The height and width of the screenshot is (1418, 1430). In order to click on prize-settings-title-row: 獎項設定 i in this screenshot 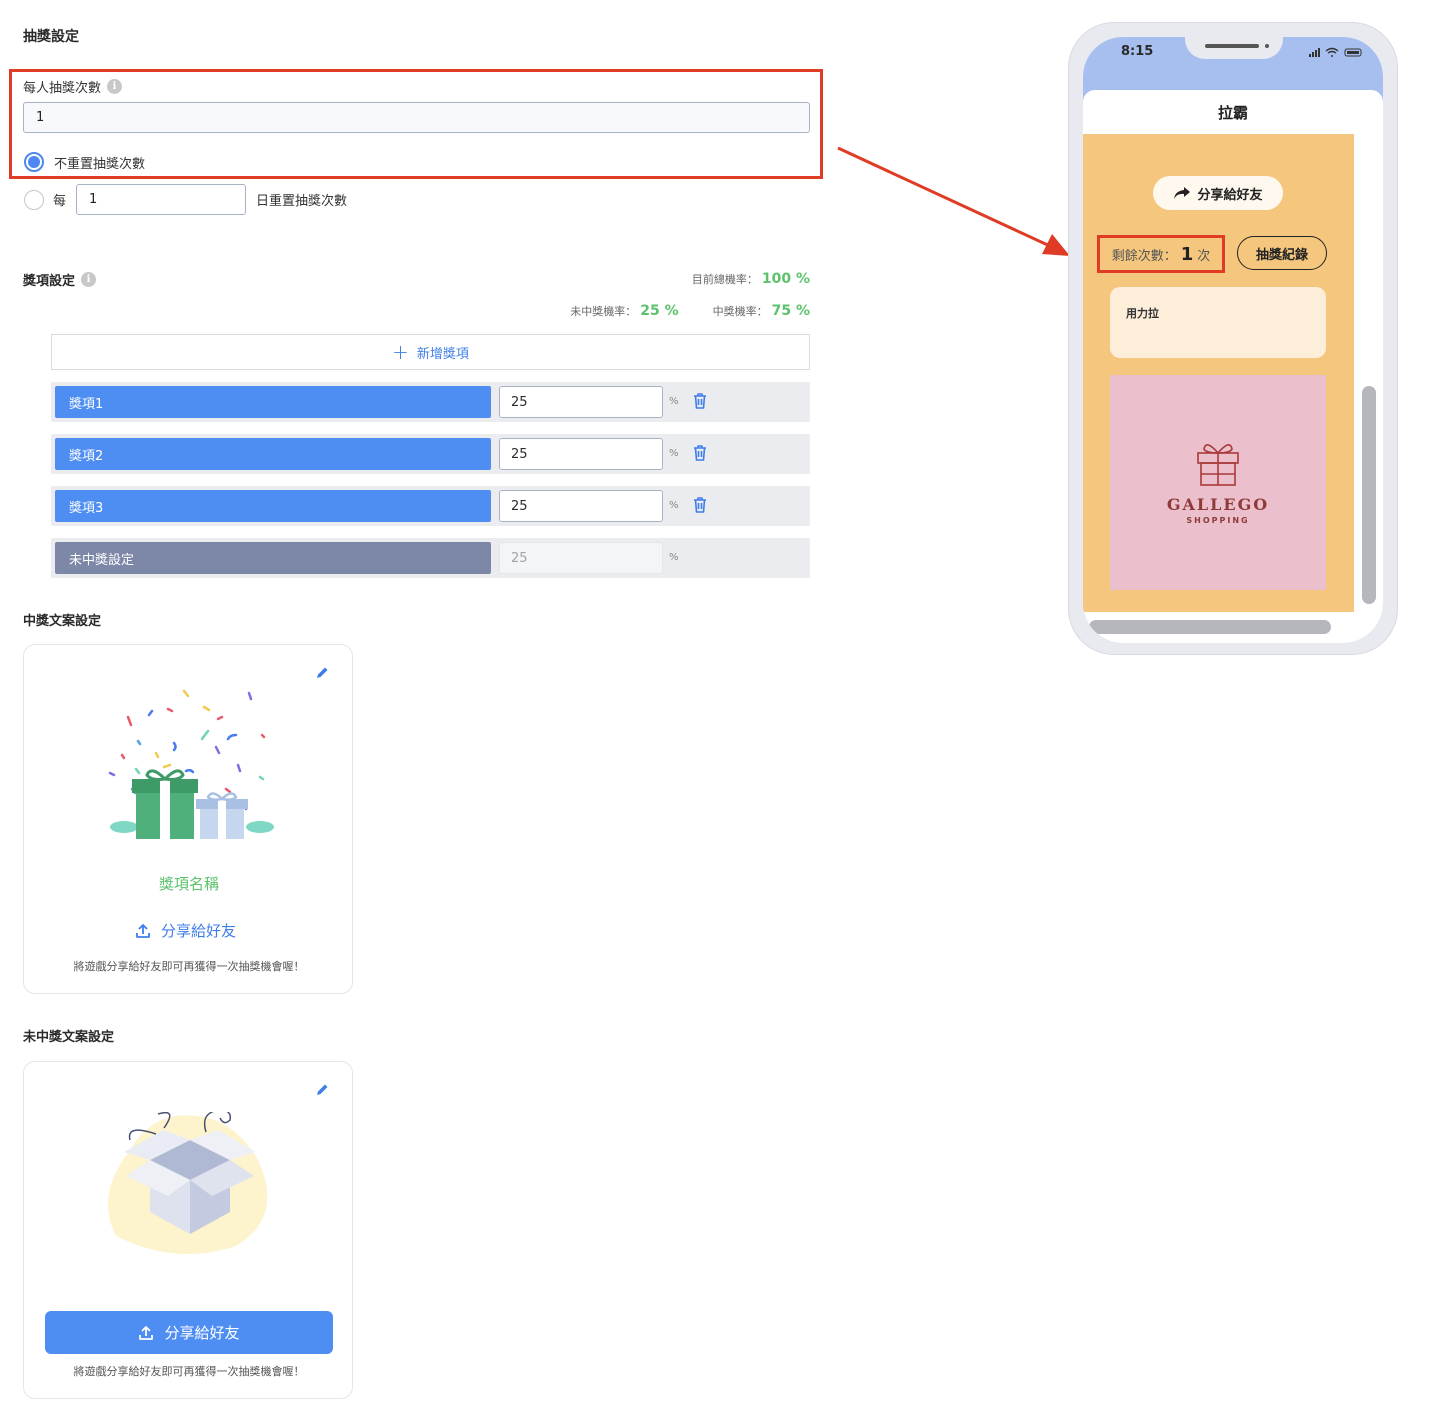, I will do `click(60, 279)`.